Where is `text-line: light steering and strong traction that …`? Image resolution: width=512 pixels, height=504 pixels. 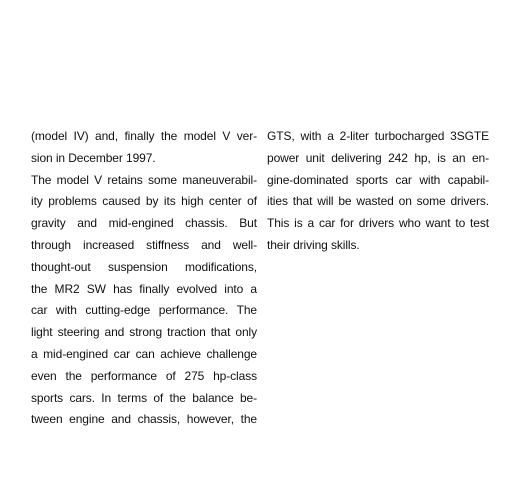 text-line: light steering and strong traction that … is located at coordinates (144, 332).